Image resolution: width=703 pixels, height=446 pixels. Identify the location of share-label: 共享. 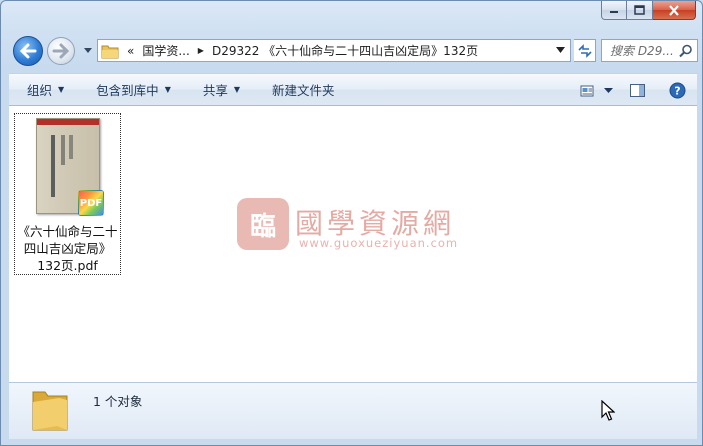
(215, 90).